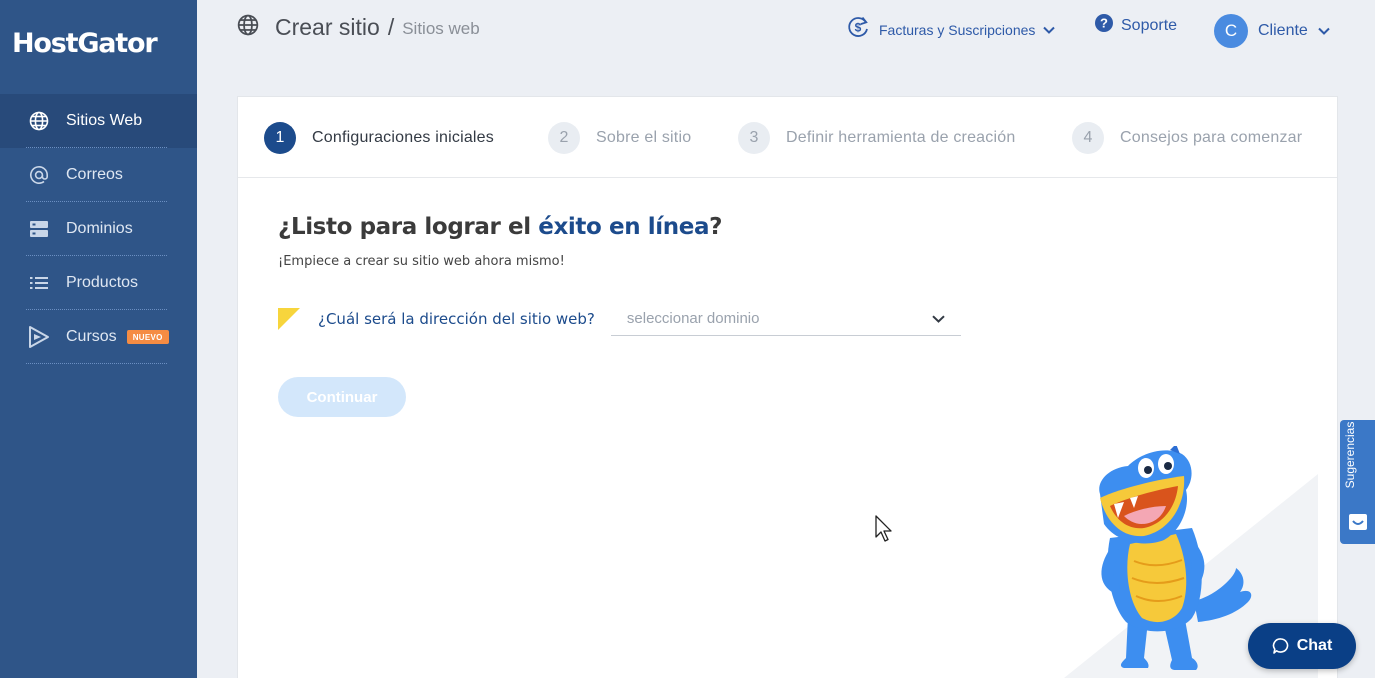 Image resolution: width=1375 pixels, height=678 pixels. Describe the element at coordinates (91, 336) in the screenshot. I see `sidebar-item-label: Cursos` at that location.